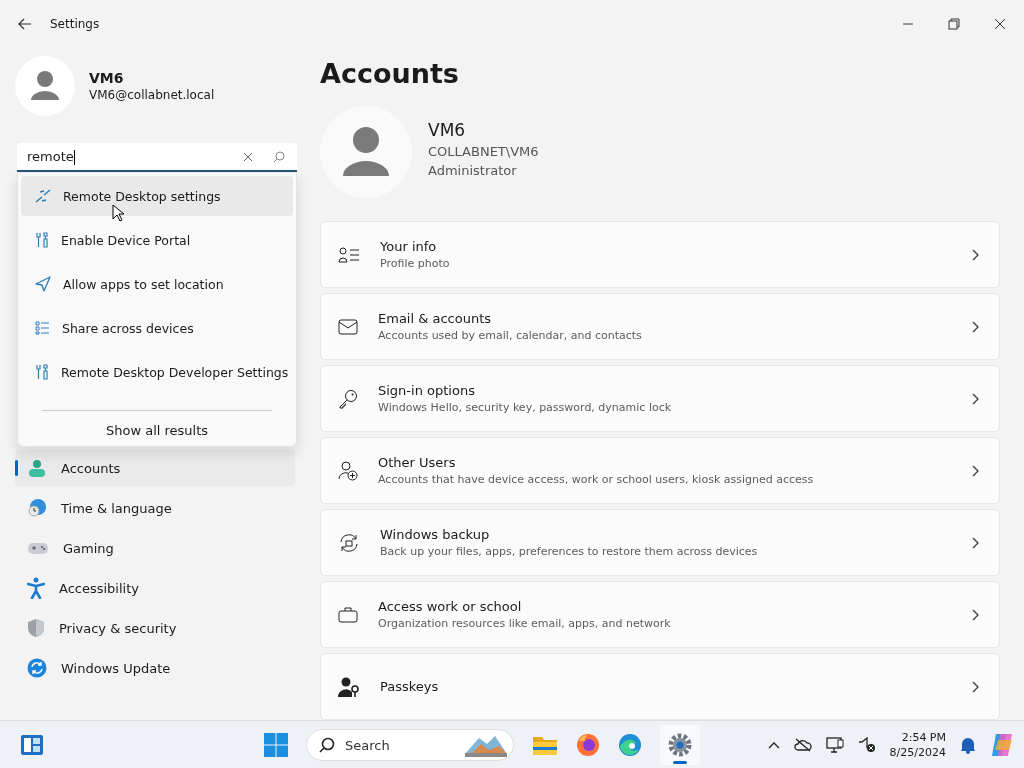 The height and width of the screenshot is (768, 1024). Describe the element at coordinates (25, 24) in the screenshot. I see `back-icon` at that location.